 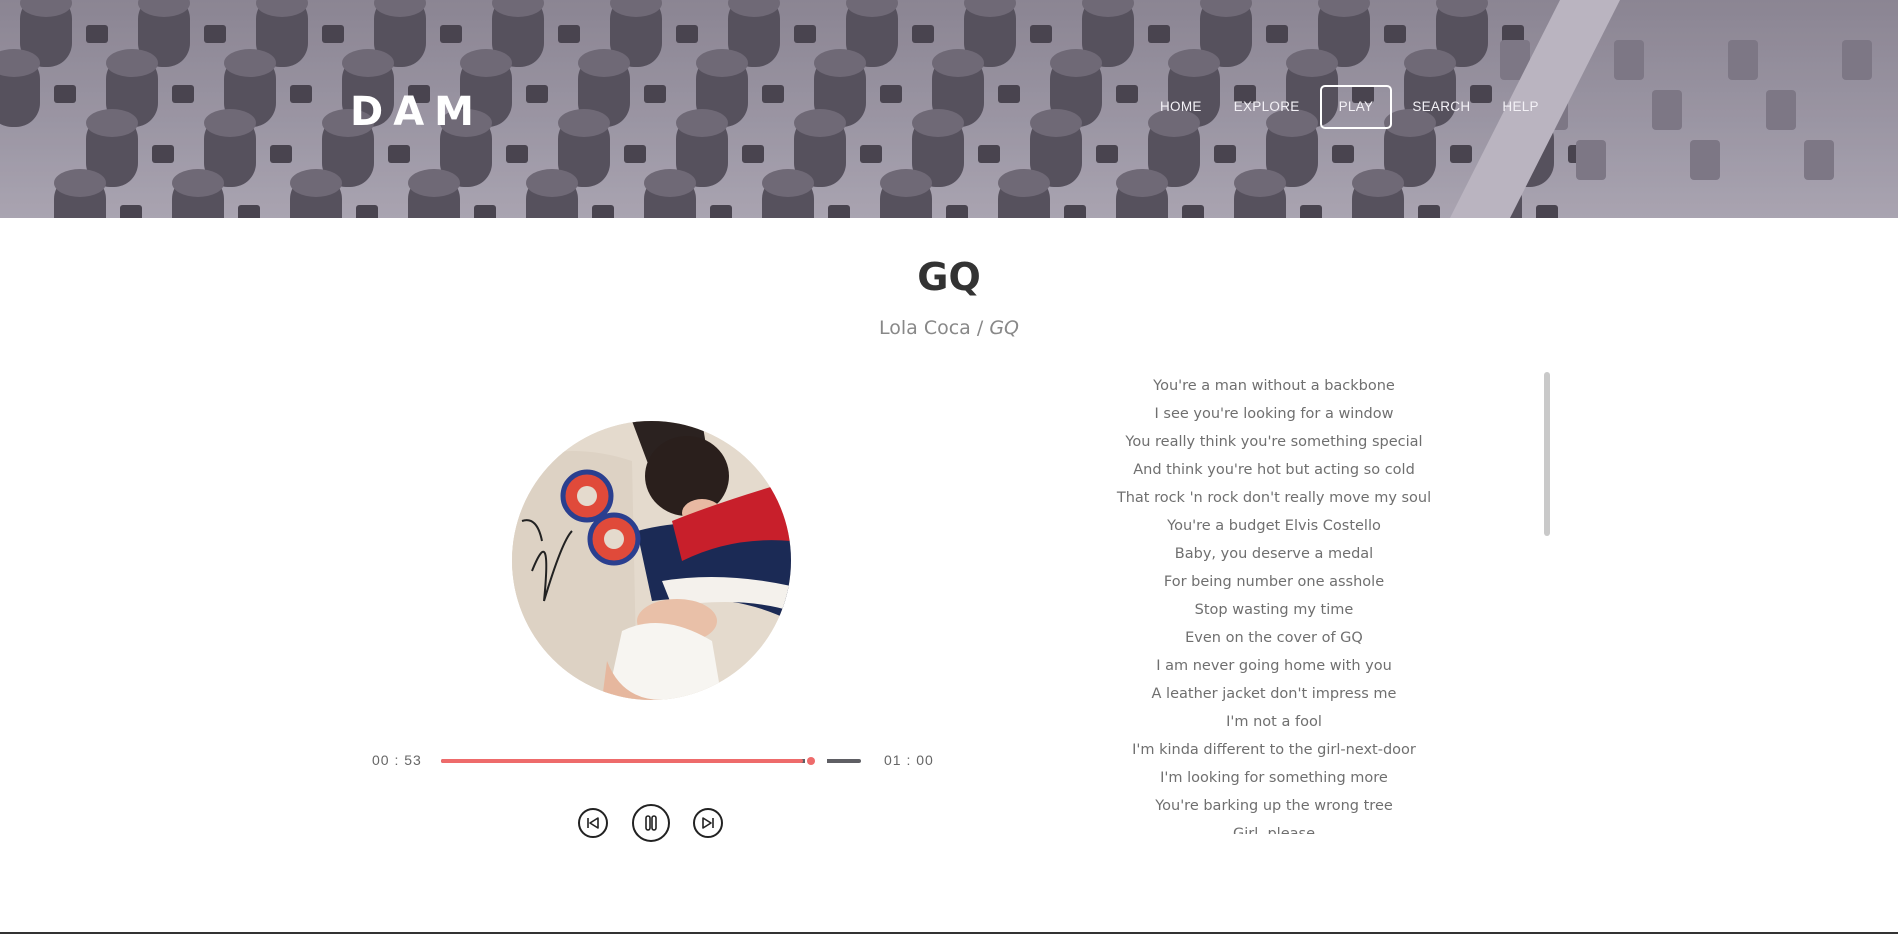 I want to click on main-nav: HOME EXPLORE PLAY SEARCH HELP, so click(x=1353, y=107).